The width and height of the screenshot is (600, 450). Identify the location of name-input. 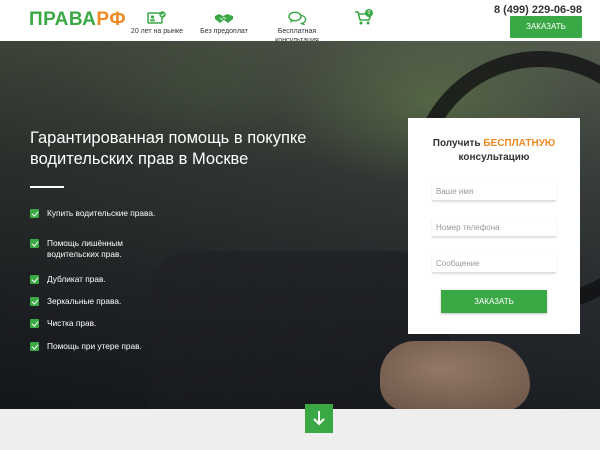
(494, 191).